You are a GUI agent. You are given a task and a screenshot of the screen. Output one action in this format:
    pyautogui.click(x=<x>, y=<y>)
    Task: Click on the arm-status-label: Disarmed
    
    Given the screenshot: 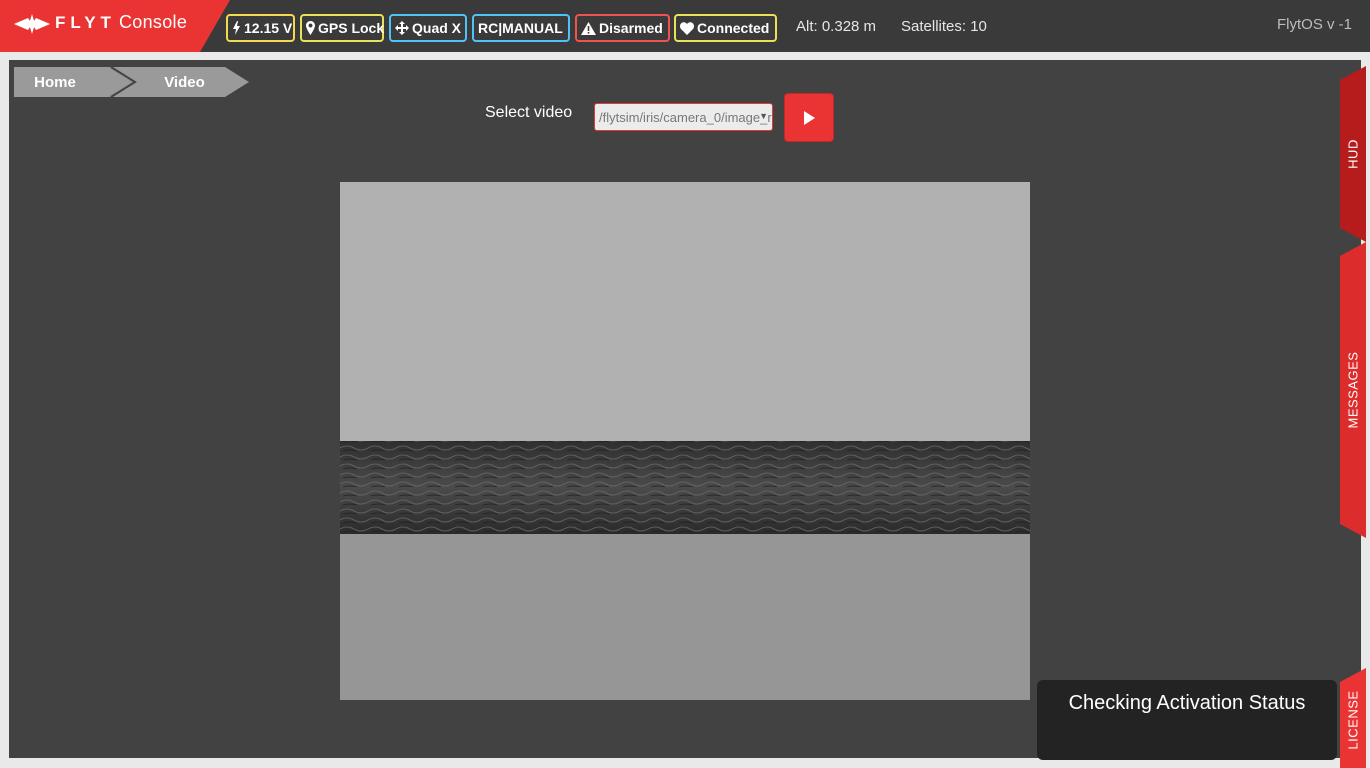 What is the action you would take?
    pyautogui.click(x=631, y=28)
    